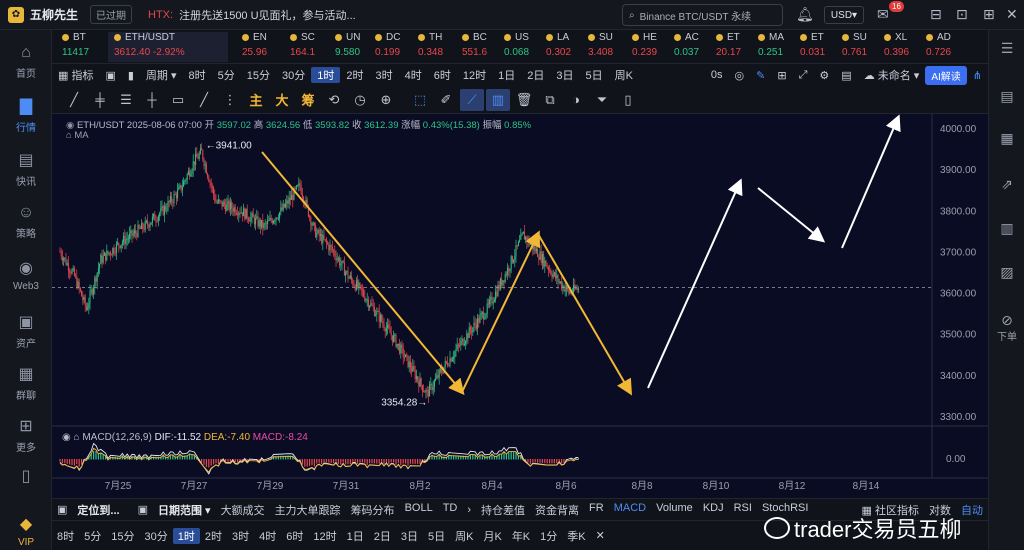 Image resolution: width=1024 pixels, height=550 pixels. I want to click on indicator-fr: FR, so click(596, 510).